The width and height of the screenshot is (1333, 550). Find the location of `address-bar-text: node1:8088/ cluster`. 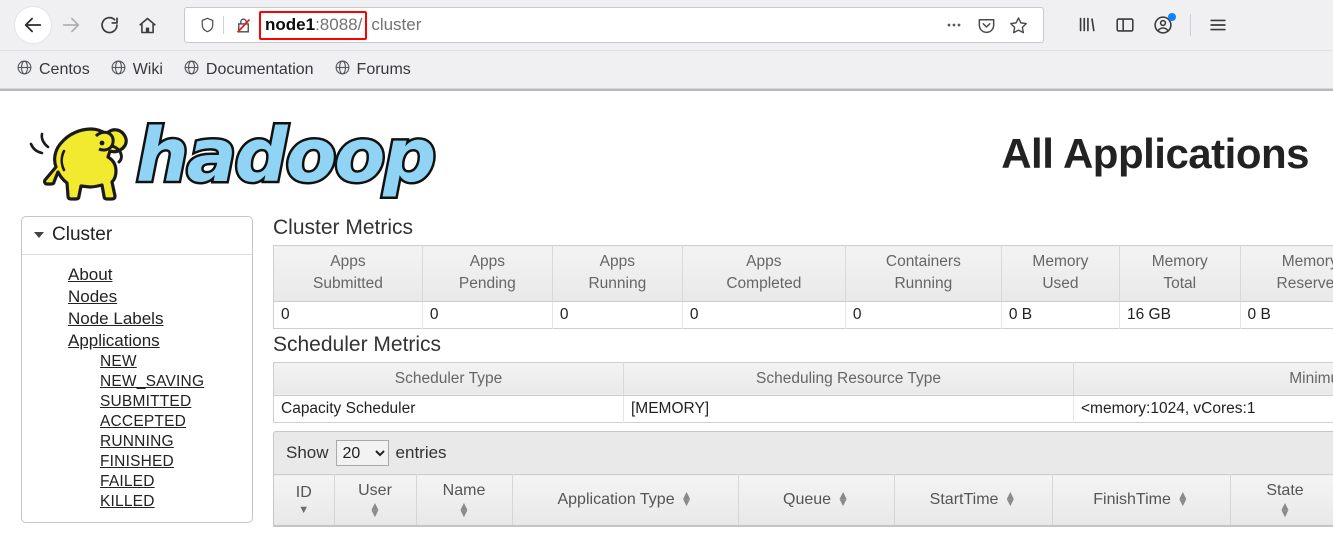

address-bar-text: node1:8088/ cluster is located at coordinates (340, 25).